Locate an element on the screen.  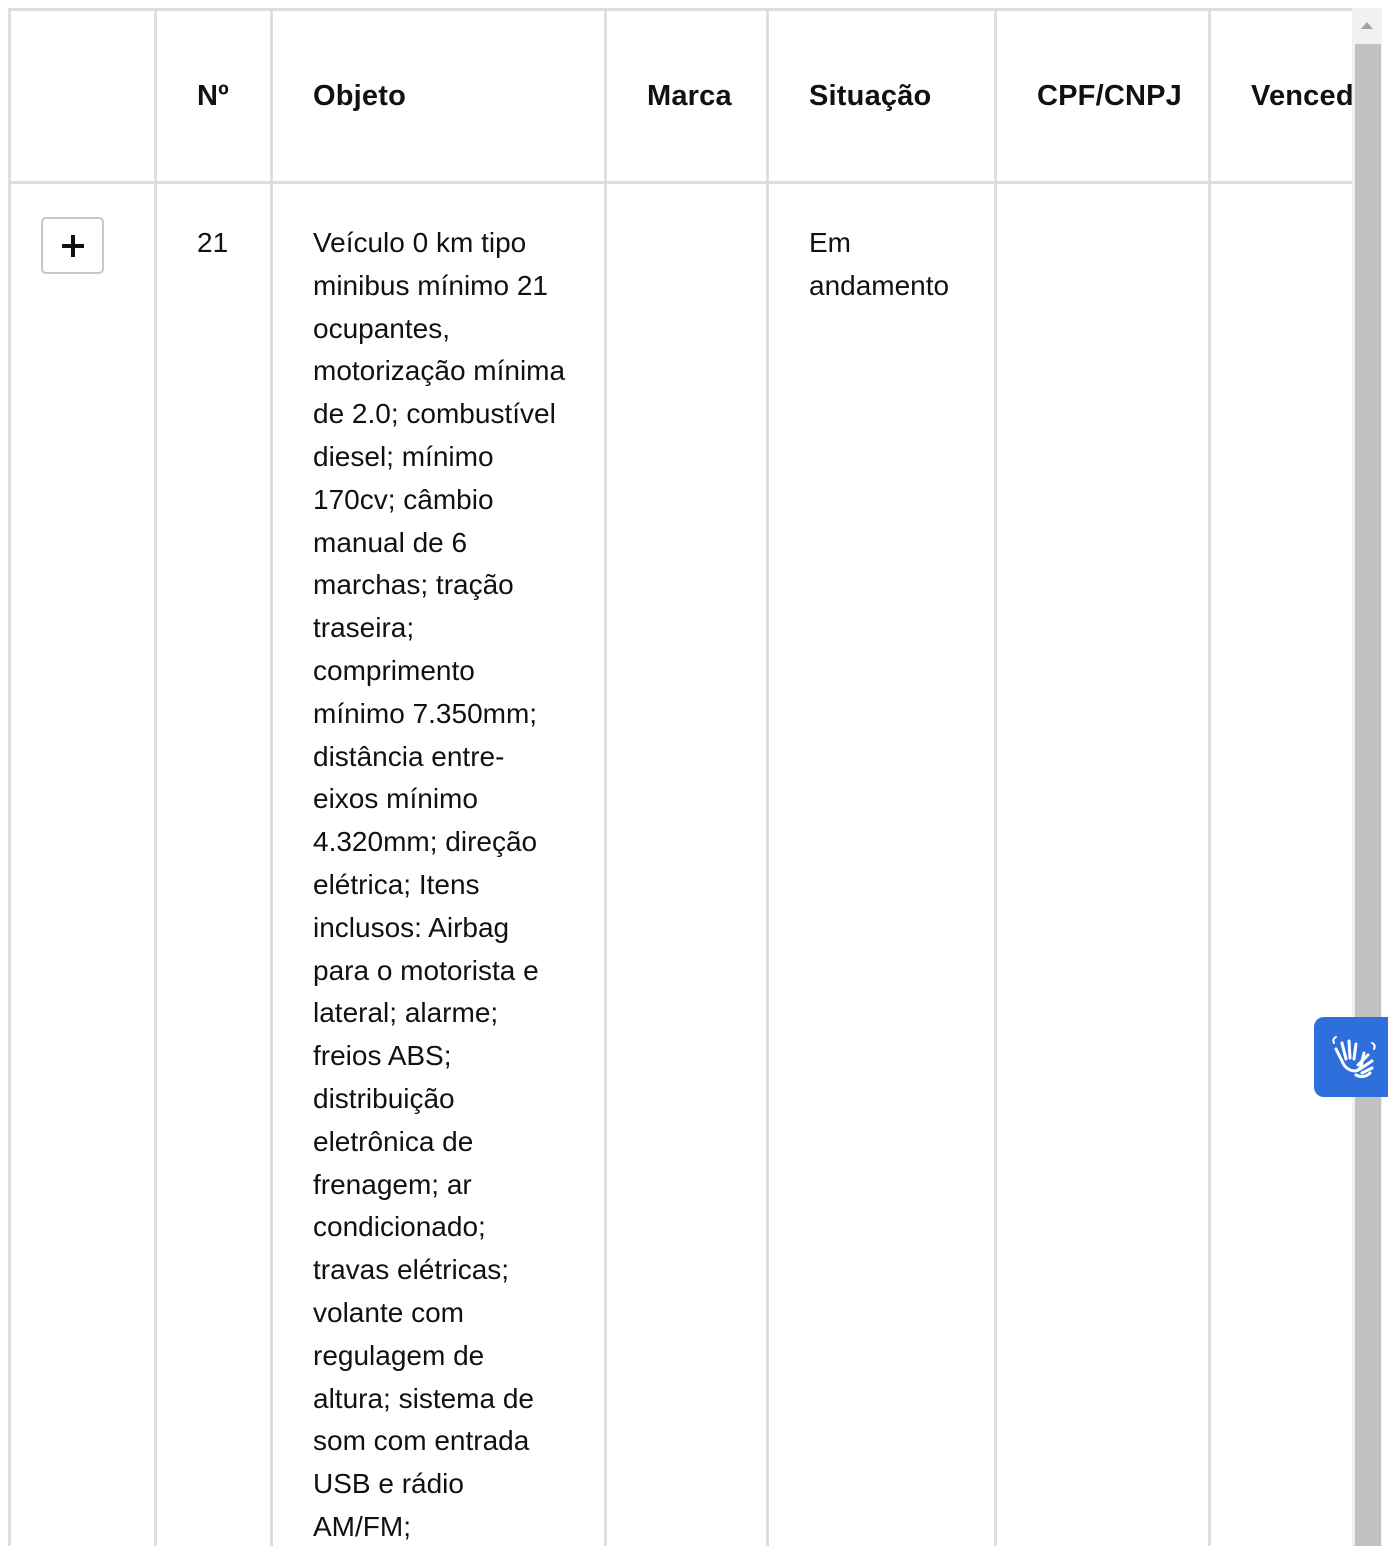
expand-row-button is located at coordinates (72, 245).